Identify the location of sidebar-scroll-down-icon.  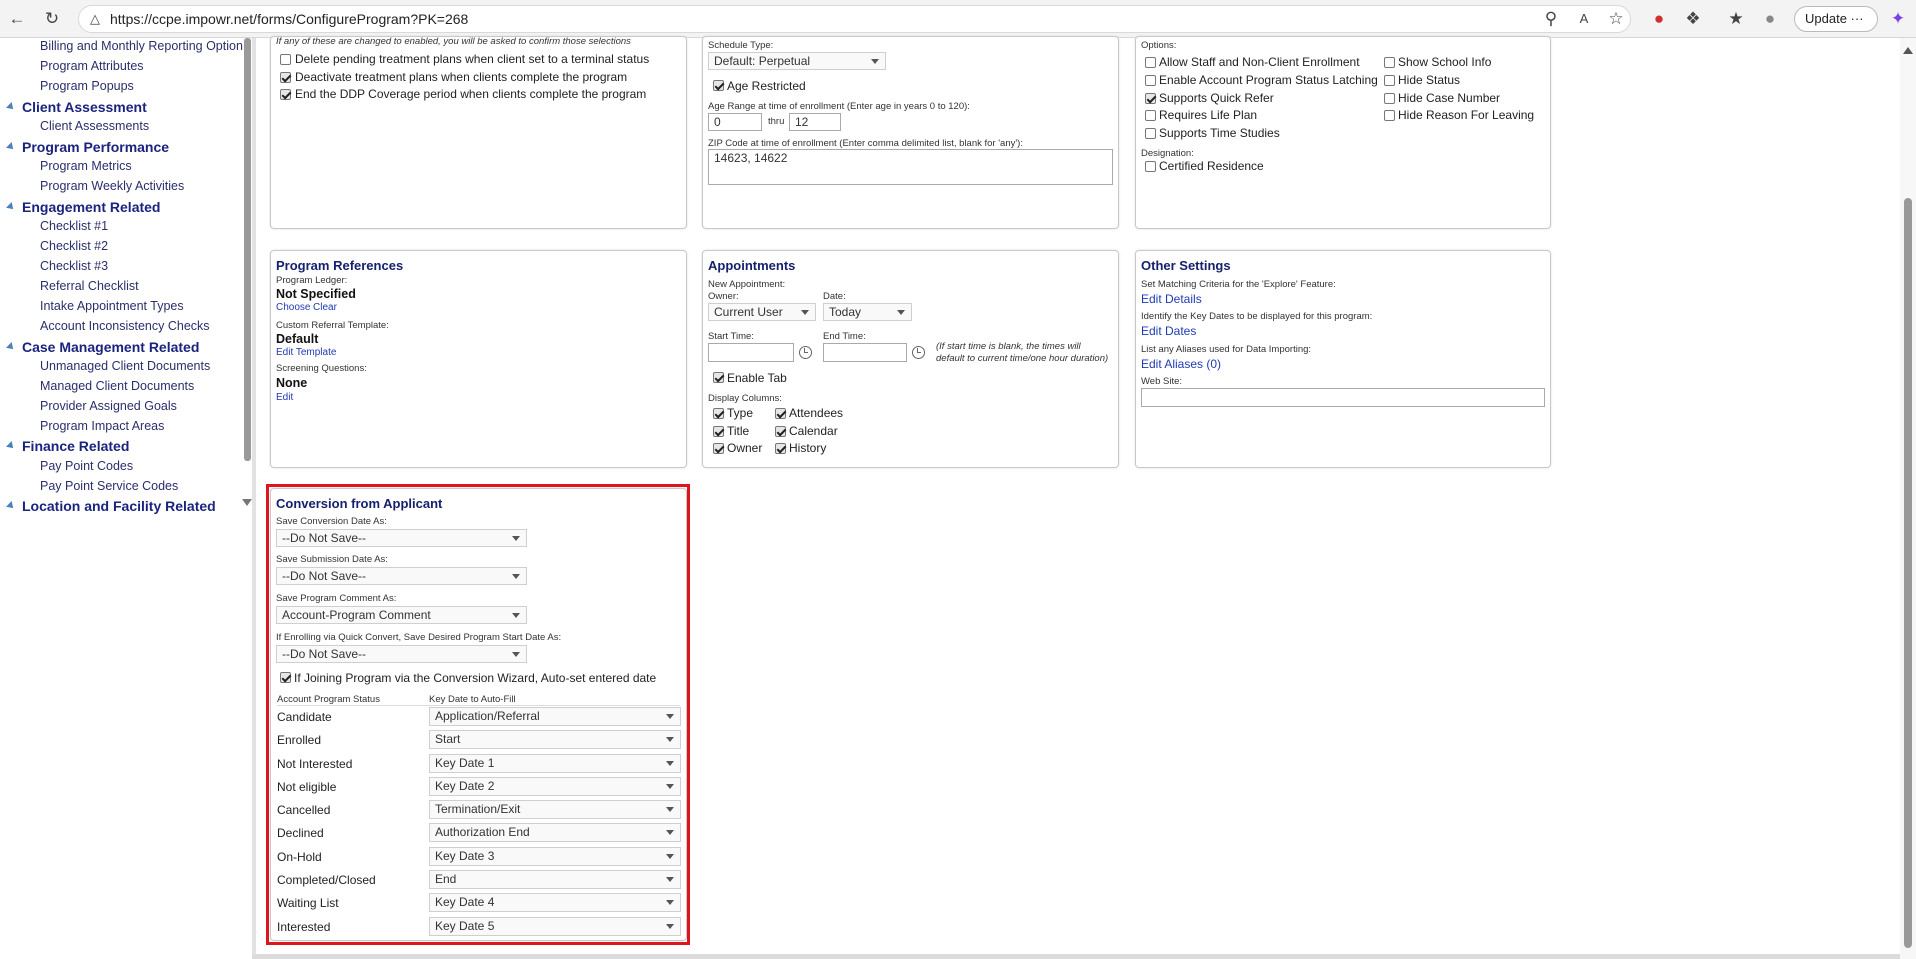
(247, 502).